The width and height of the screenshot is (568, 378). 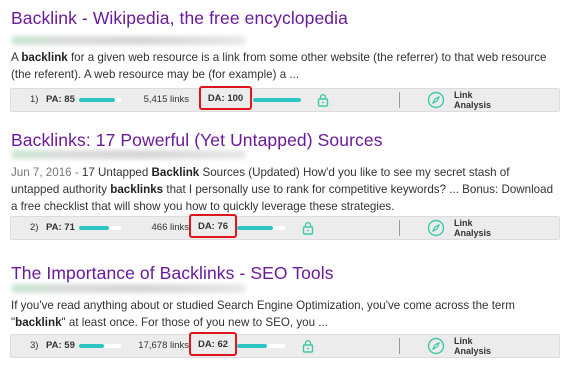 I want to click on inbound-links-count: 17,678 links, so click(x=159, y=346).